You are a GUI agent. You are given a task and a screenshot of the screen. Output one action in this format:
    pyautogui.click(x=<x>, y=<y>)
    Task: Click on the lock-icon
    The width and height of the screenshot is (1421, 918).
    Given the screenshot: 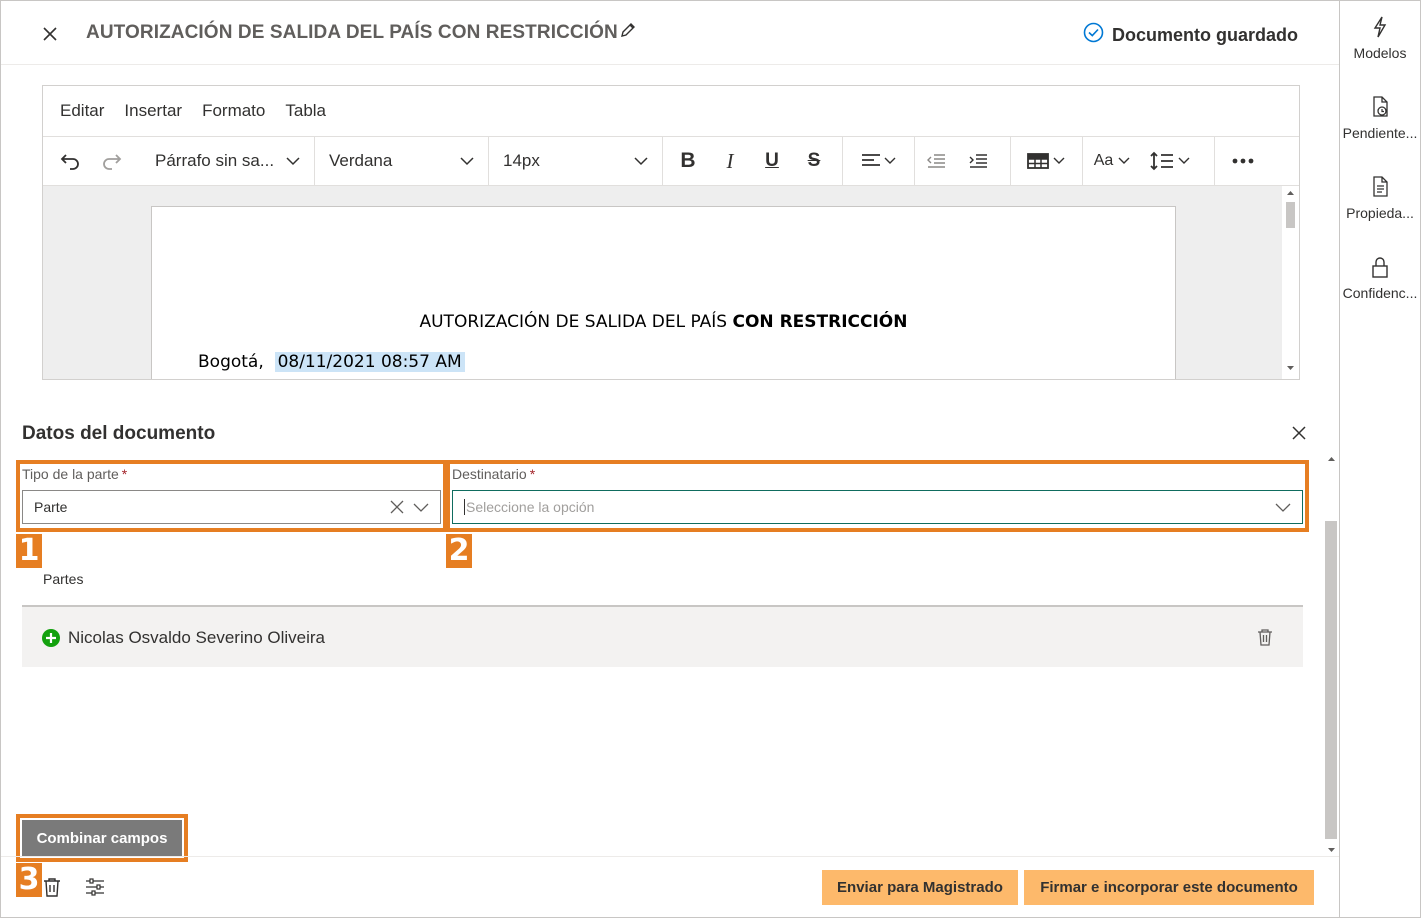 What is the action you would take?
    pyautogui.click(x=1380, y=267)
    